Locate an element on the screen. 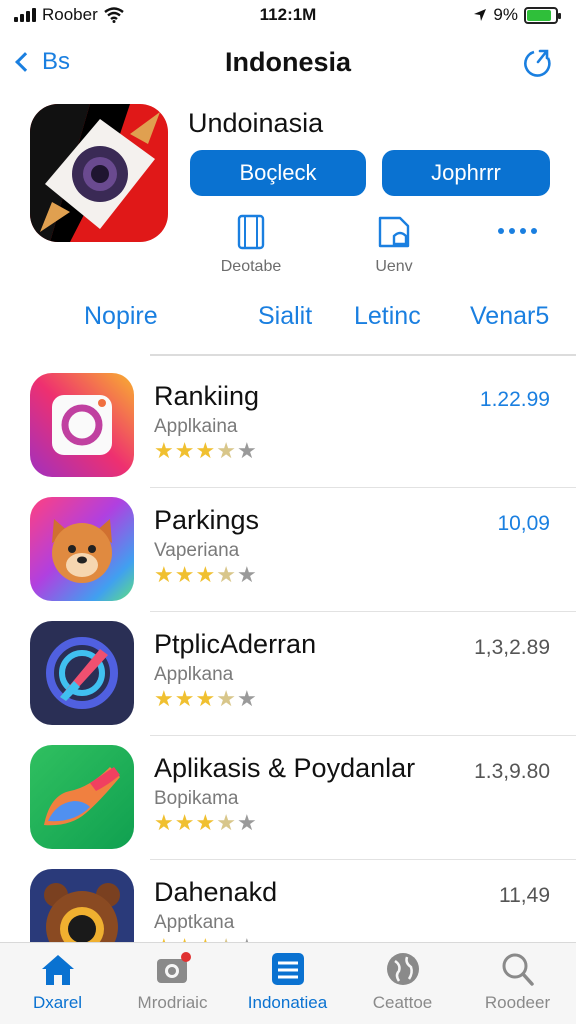 The width and height of the screenshot is (576, 1024). item-subtitle: Applkaina is located at coordinates (196, 426).